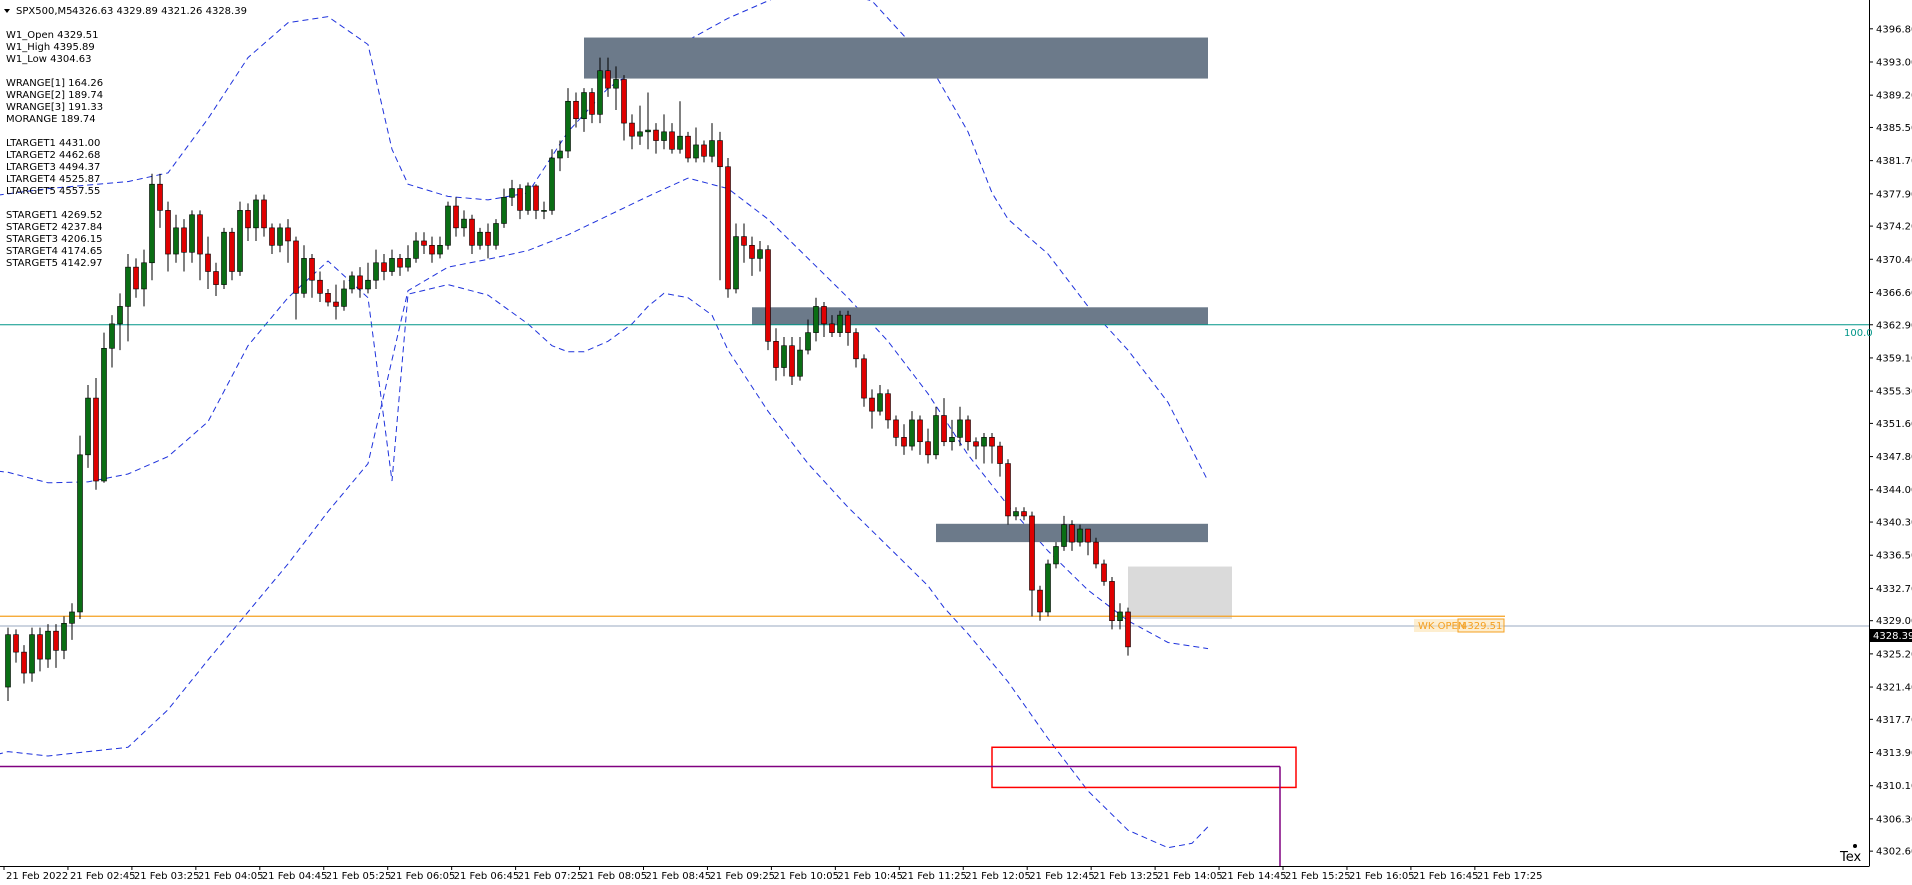  What do you see at coordinates (54, 239) in the screenshot?
I see `info-line: STARGET3 4206.15` at bounding box center [54, 239].